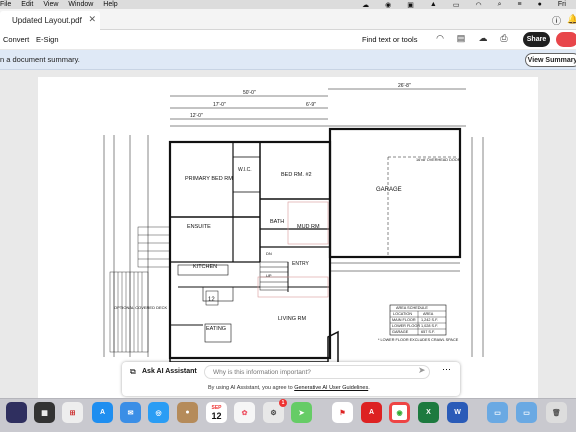 This screenshot has height=432, width=576. What do you see at coordinates (571, 19) in the screenshot?
I see `notification-bell-icon: 🔔` at bounding box center [571, 19].